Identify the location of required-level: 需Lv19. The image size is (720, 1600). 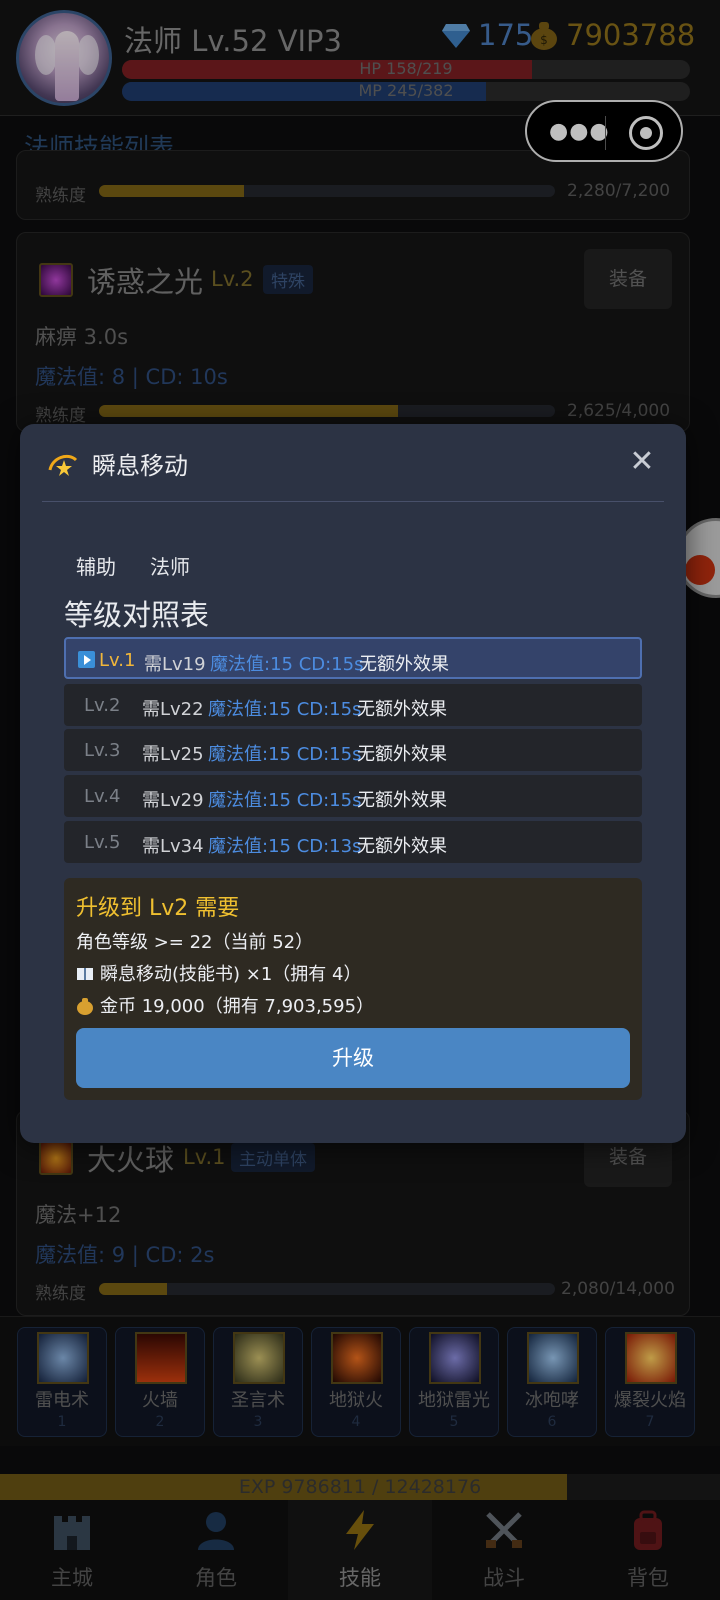
(175, 664).